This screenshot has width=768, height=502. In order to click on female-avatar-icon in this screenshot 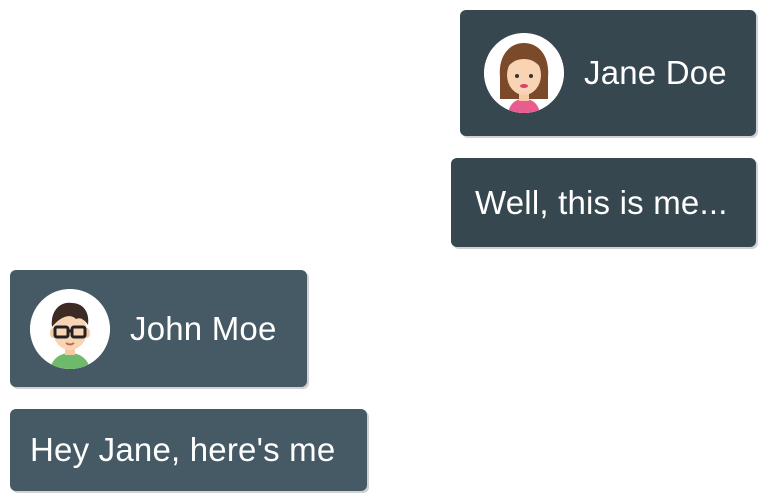, I will do `click(524, 73)`.